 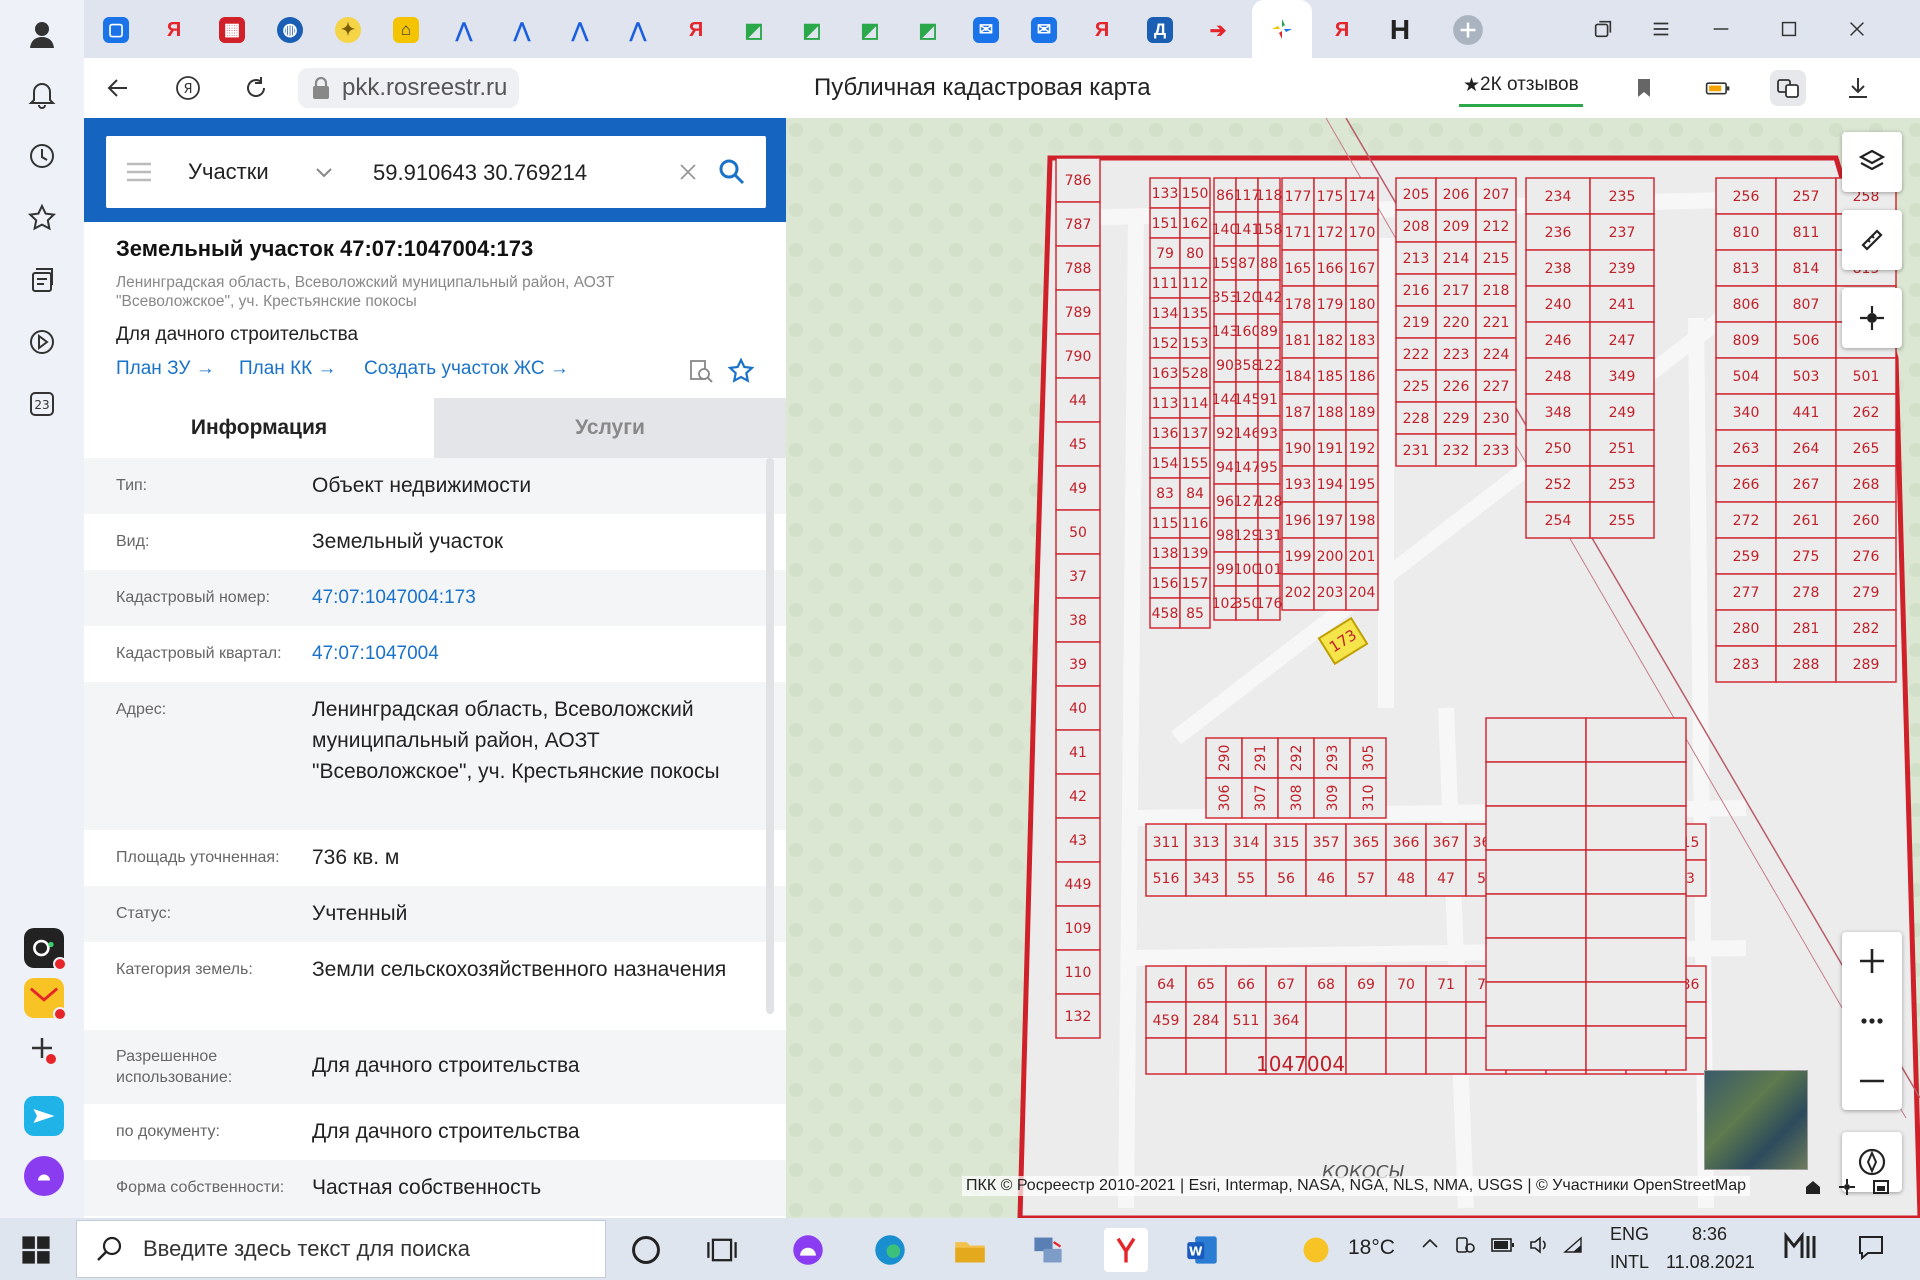 I want to click on bookmarks-star-icon, so click(x=42, y=218).